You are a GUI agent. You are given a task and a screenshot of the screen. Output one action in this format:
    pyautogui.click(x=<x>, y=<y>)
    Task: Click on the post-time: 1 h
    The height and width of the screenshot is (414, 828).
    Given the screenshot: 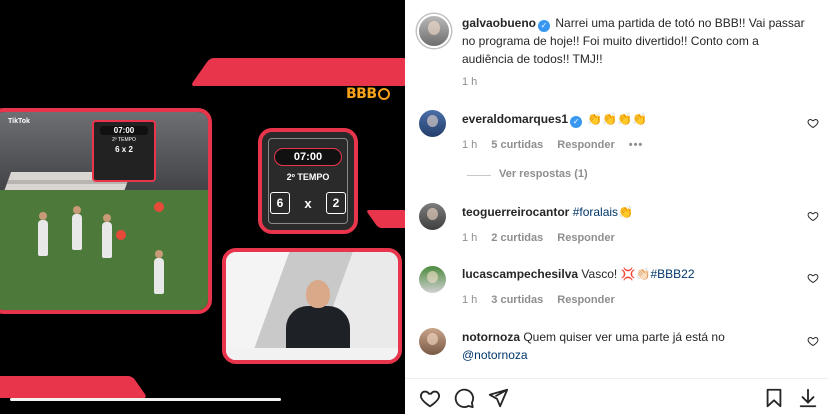 What is the action you would take?
    pyautogui.click(x=470, y=82)
    